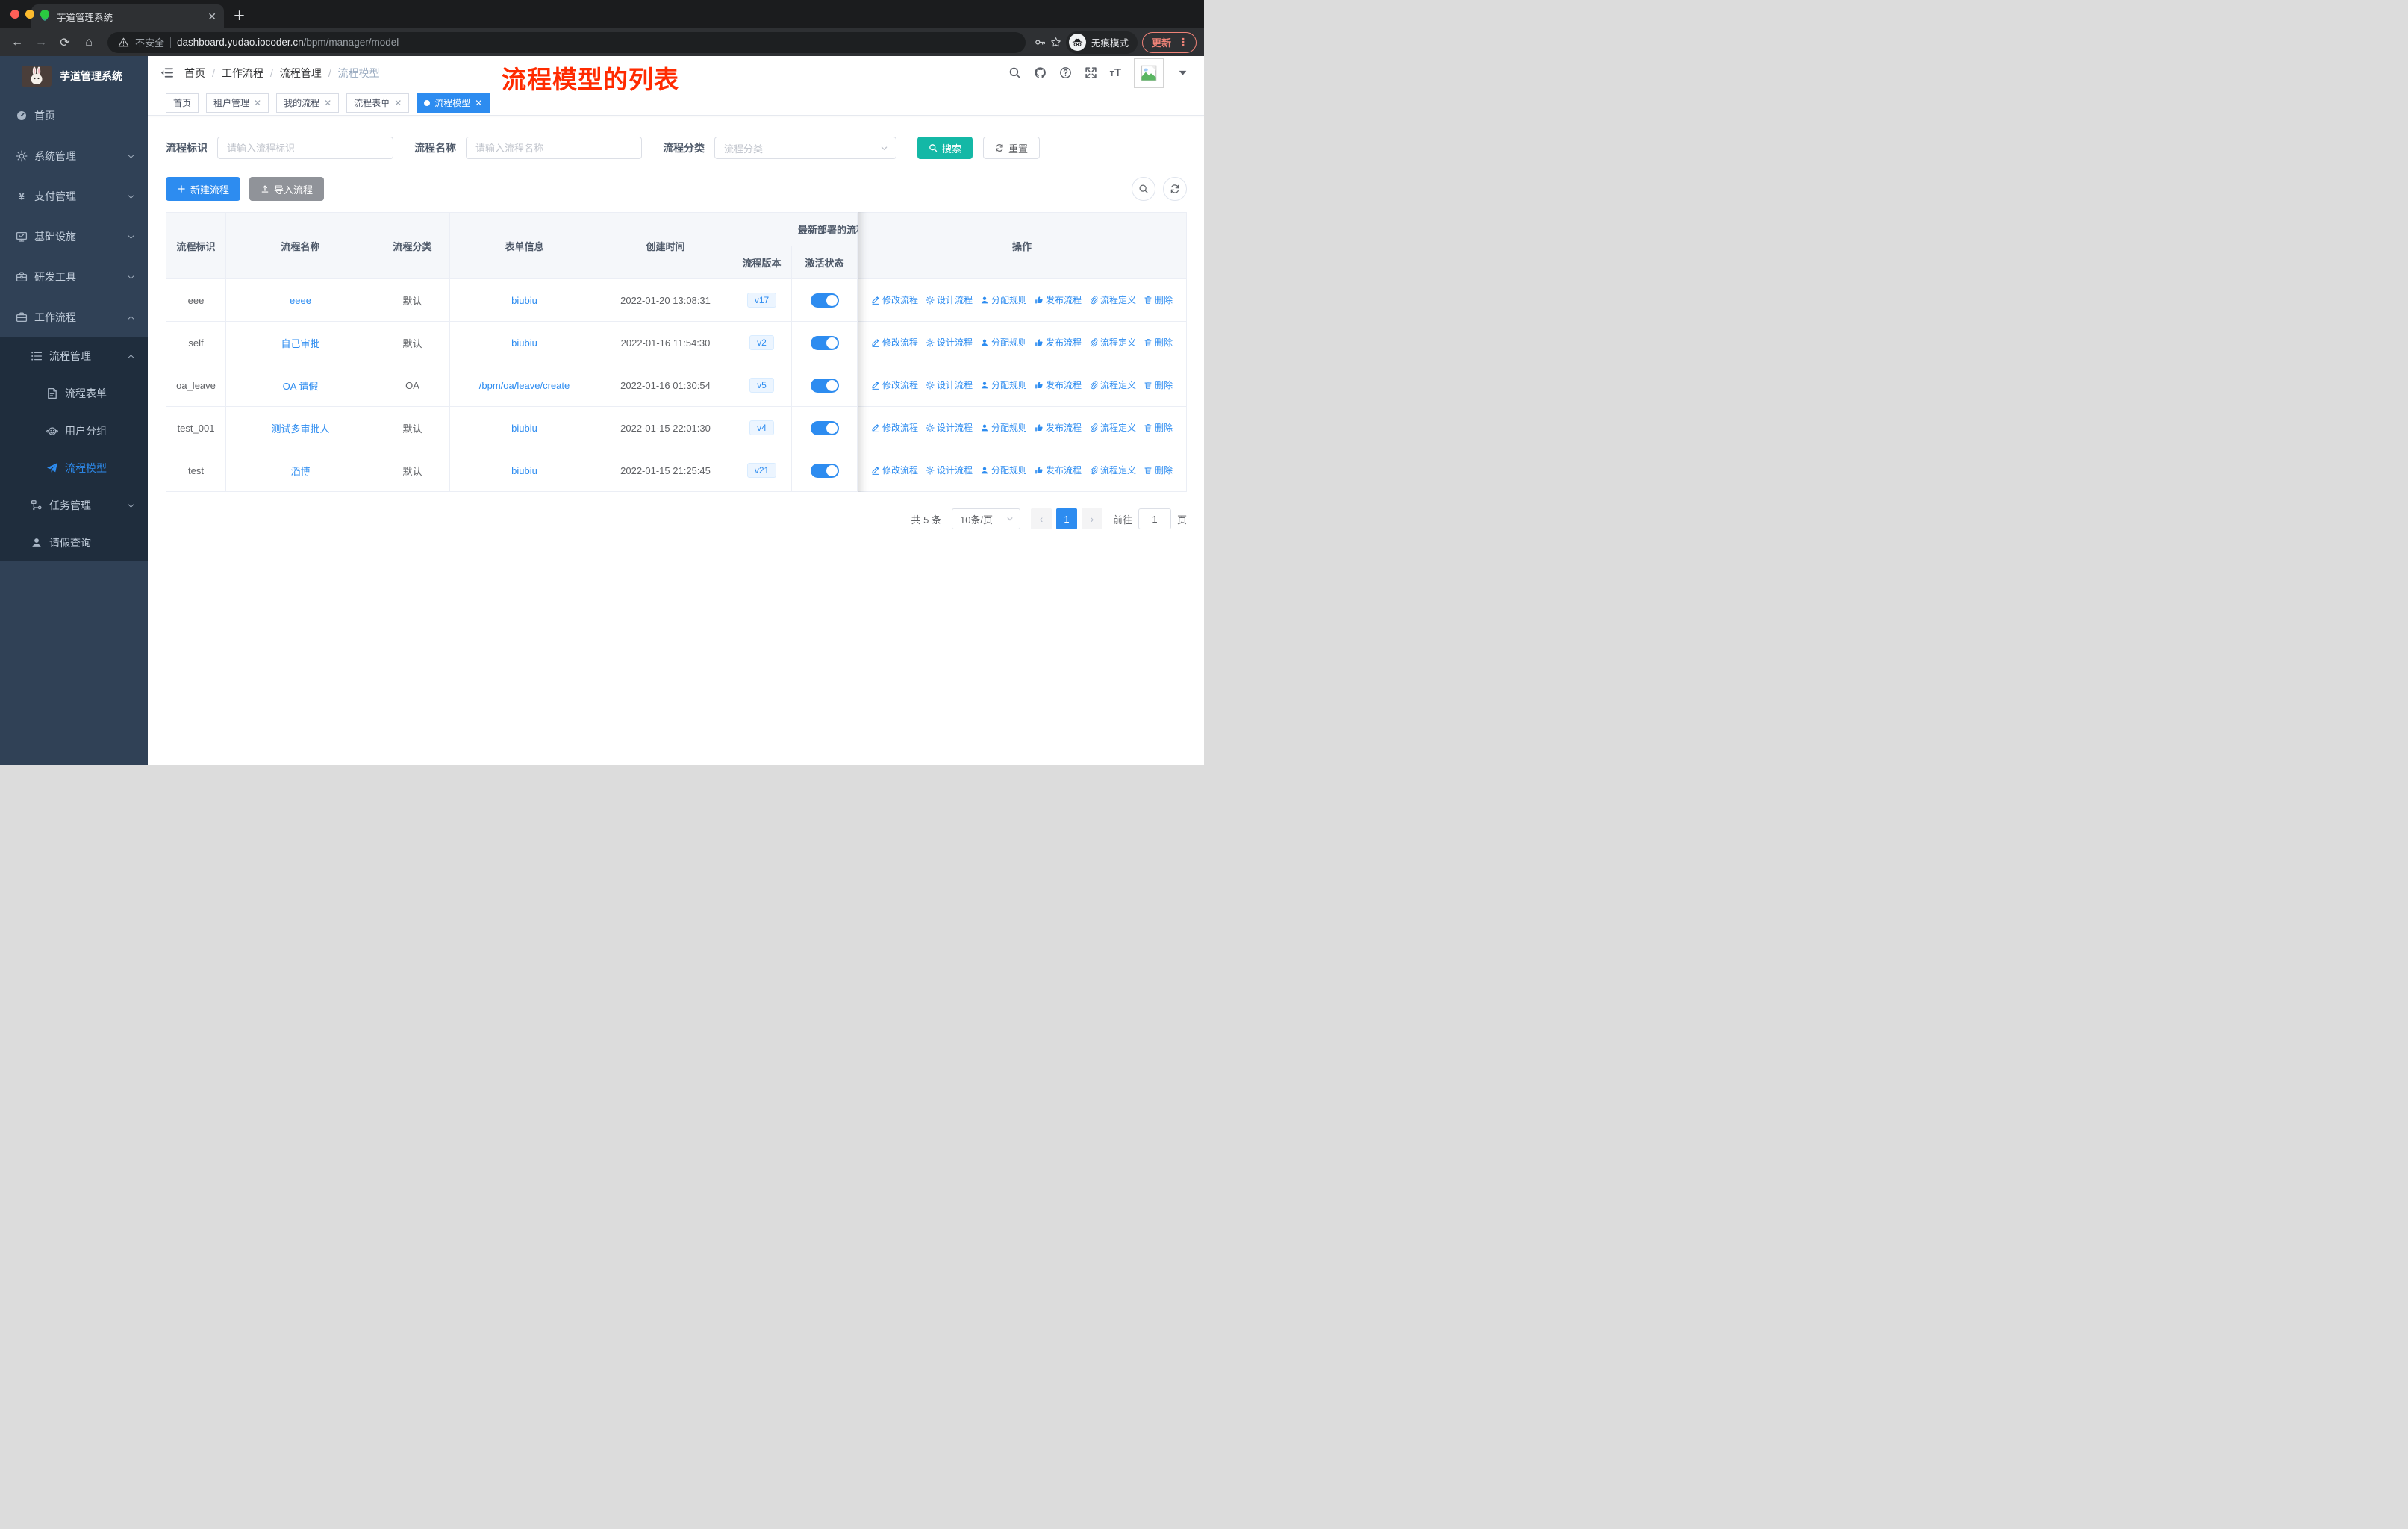  Describe the element at coordinates (1149, 72) in the screenshot. I see `avatar` at that location.